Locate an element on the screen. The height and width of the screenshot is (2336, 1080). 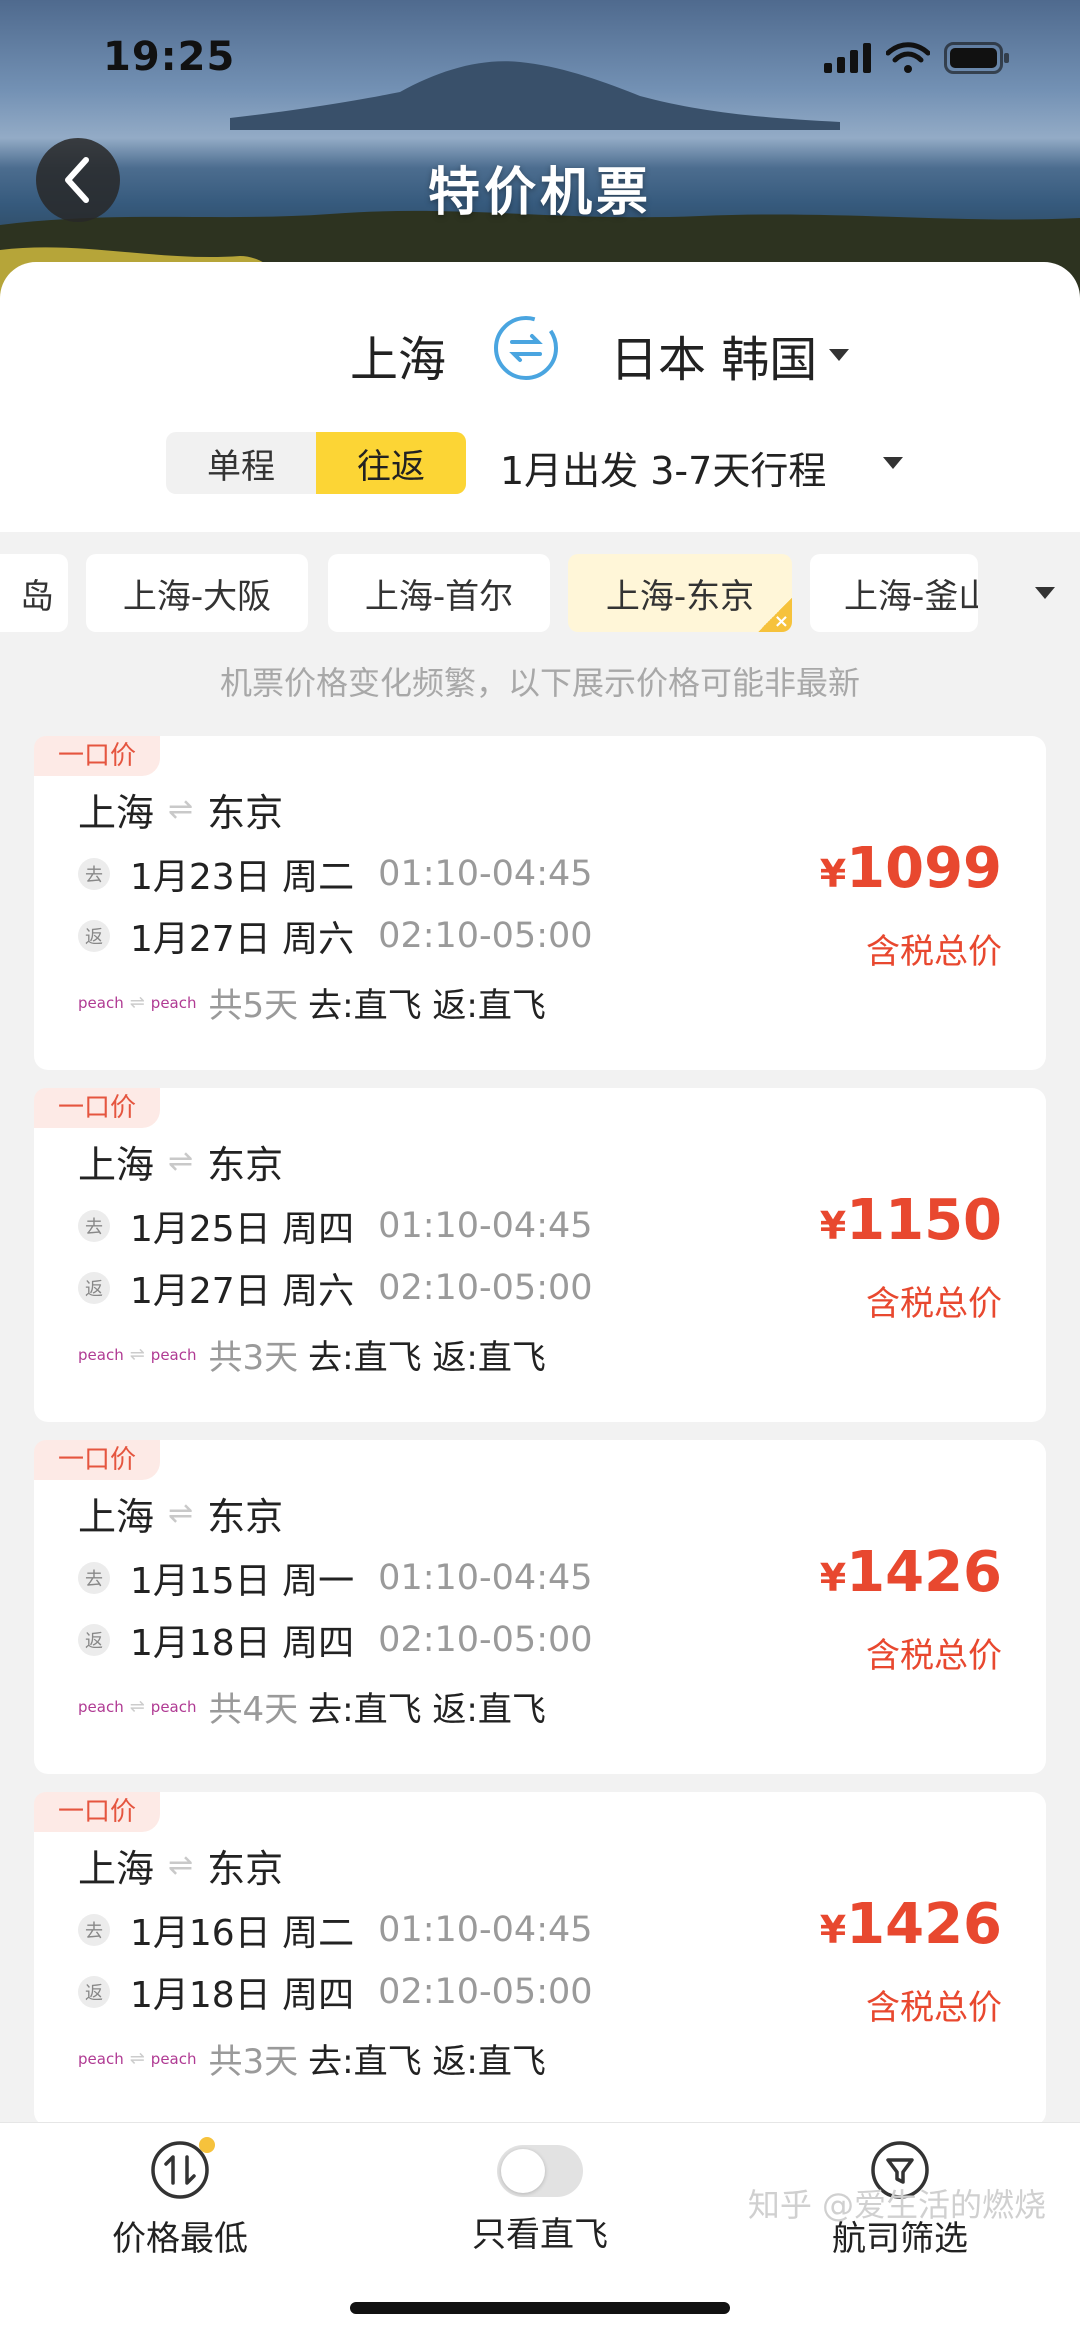
outbound-date: 1月25日 周四 is located at coordinates (242, 1229).